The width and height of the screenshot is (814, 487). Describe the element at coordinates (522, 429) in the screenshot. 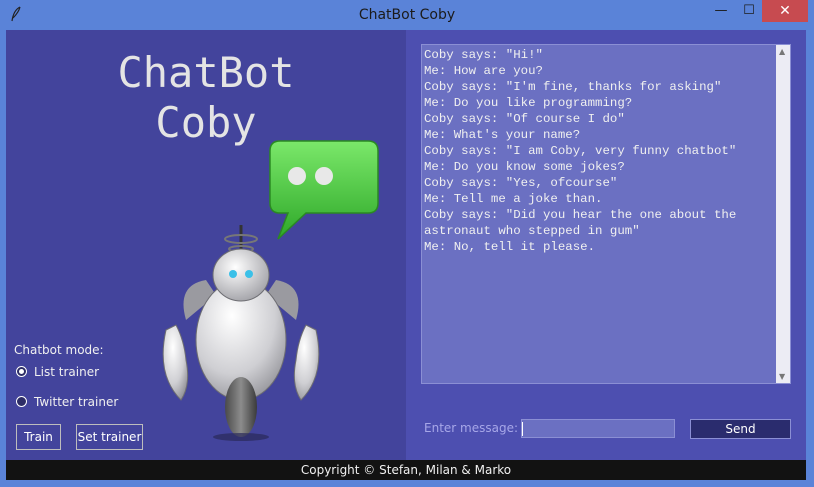

I see `text-caret` at that location.